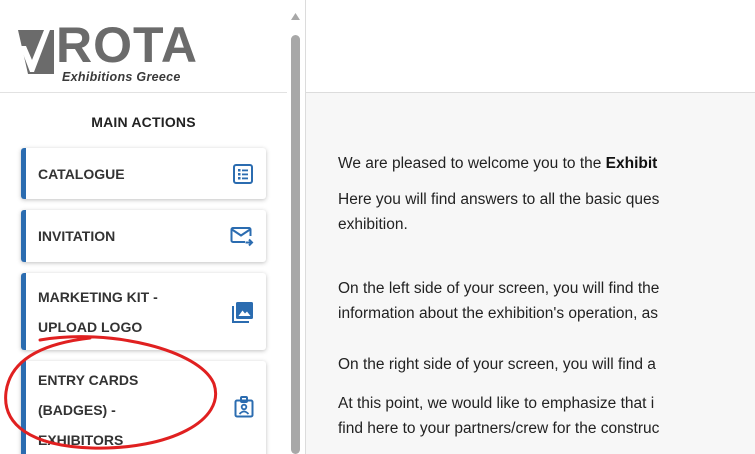  What do you see at coordinates (121, 77) in the screenshot?
I see `logo-tagline: Exhibitions Greece` at bounding box center [121, 77].